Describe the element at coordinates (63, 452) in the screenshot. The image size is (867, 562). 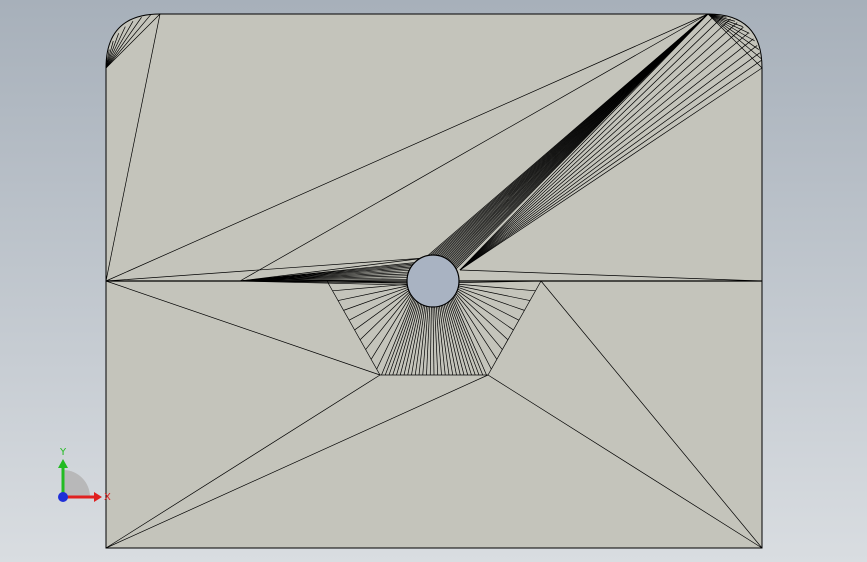
I see `triad-y-label: Y` at that location.